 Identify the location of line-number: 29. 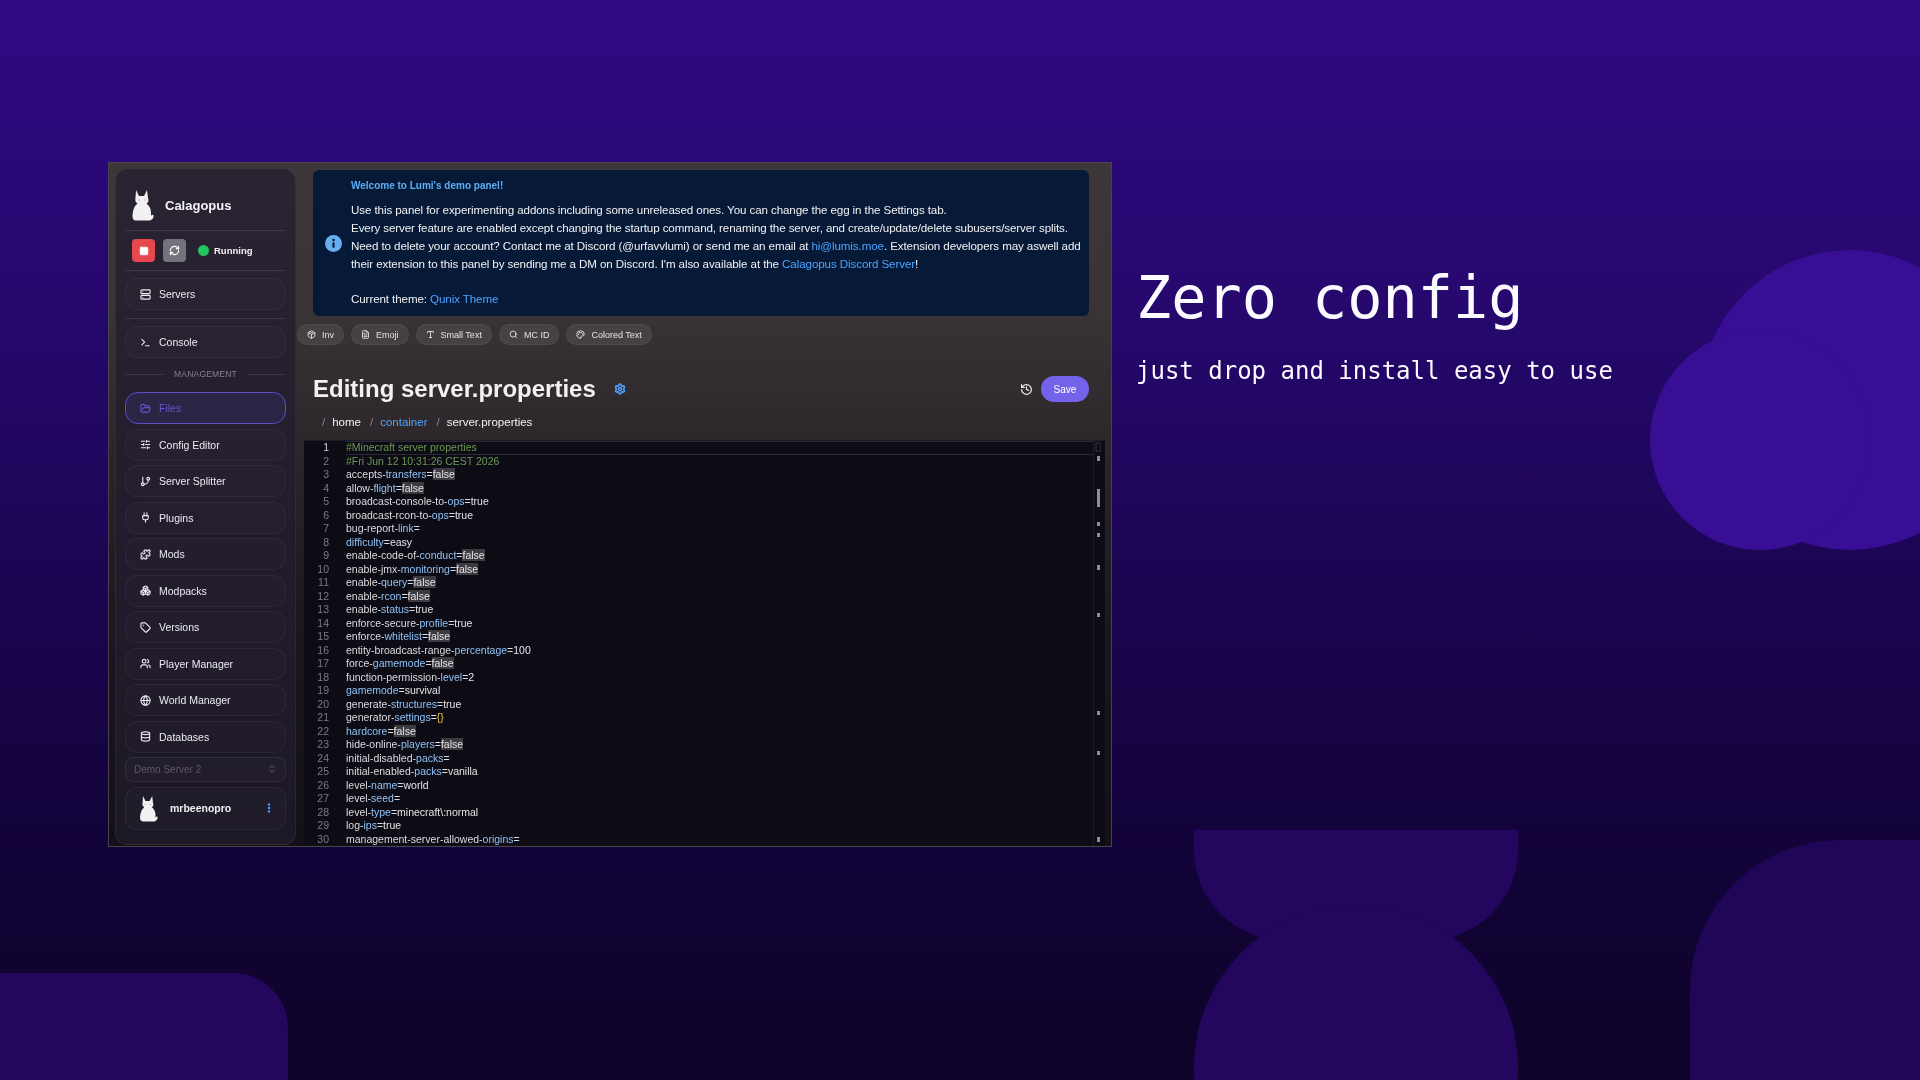
(322, 826).